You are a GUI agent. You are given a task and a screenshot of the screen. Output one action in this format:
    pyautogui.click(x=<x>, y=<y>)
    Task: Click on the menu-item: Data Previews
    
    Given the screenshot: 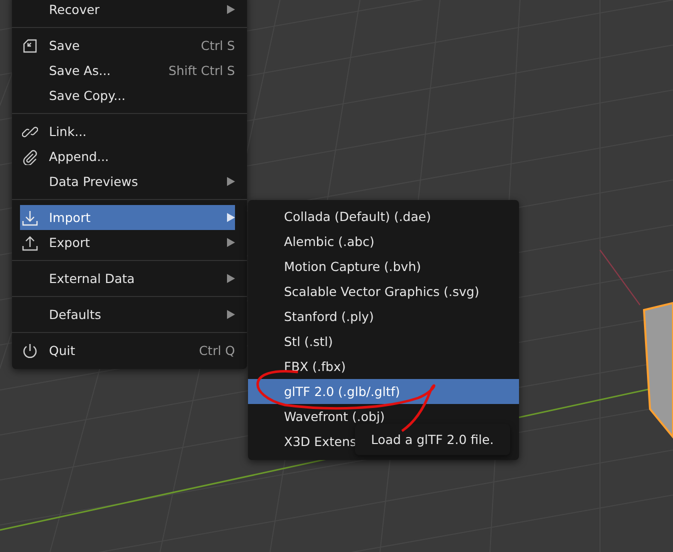 What is the action you would take?
    pyautogui.click(x=129, y=181)
    